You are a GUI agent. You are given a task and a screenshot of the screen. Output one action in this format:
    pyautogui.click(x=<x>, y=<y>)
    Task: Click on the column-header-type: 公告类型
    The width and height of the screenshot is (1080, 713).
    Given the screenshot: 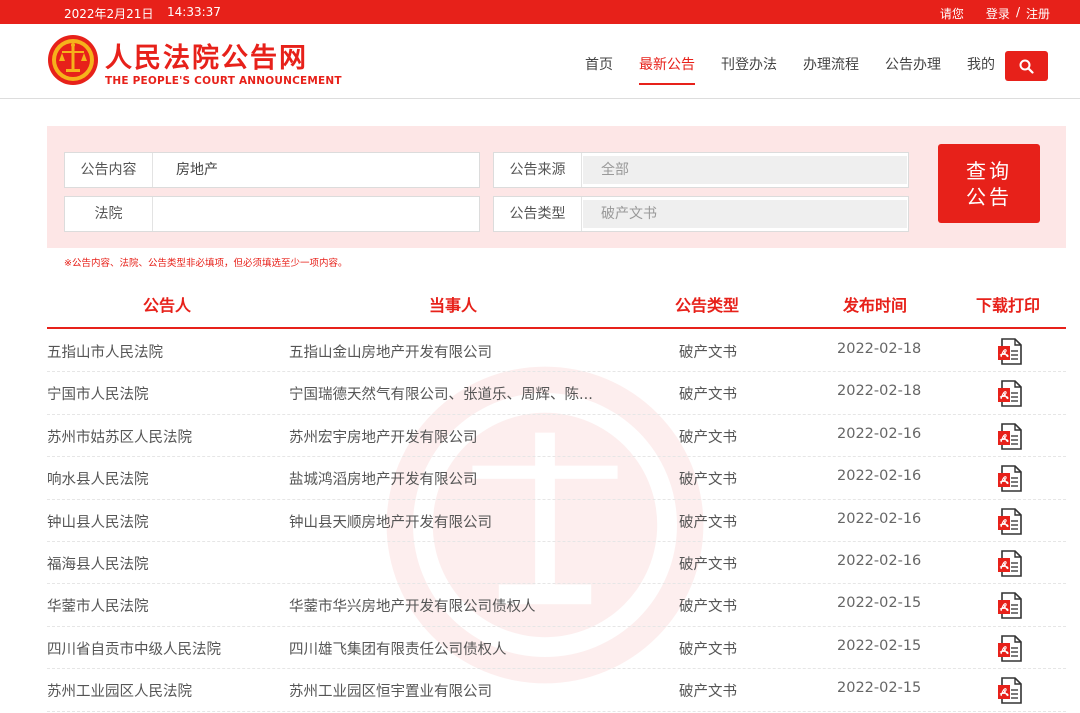 What is the action you would take?
    pyautogui.click(x=707, y=305)
    